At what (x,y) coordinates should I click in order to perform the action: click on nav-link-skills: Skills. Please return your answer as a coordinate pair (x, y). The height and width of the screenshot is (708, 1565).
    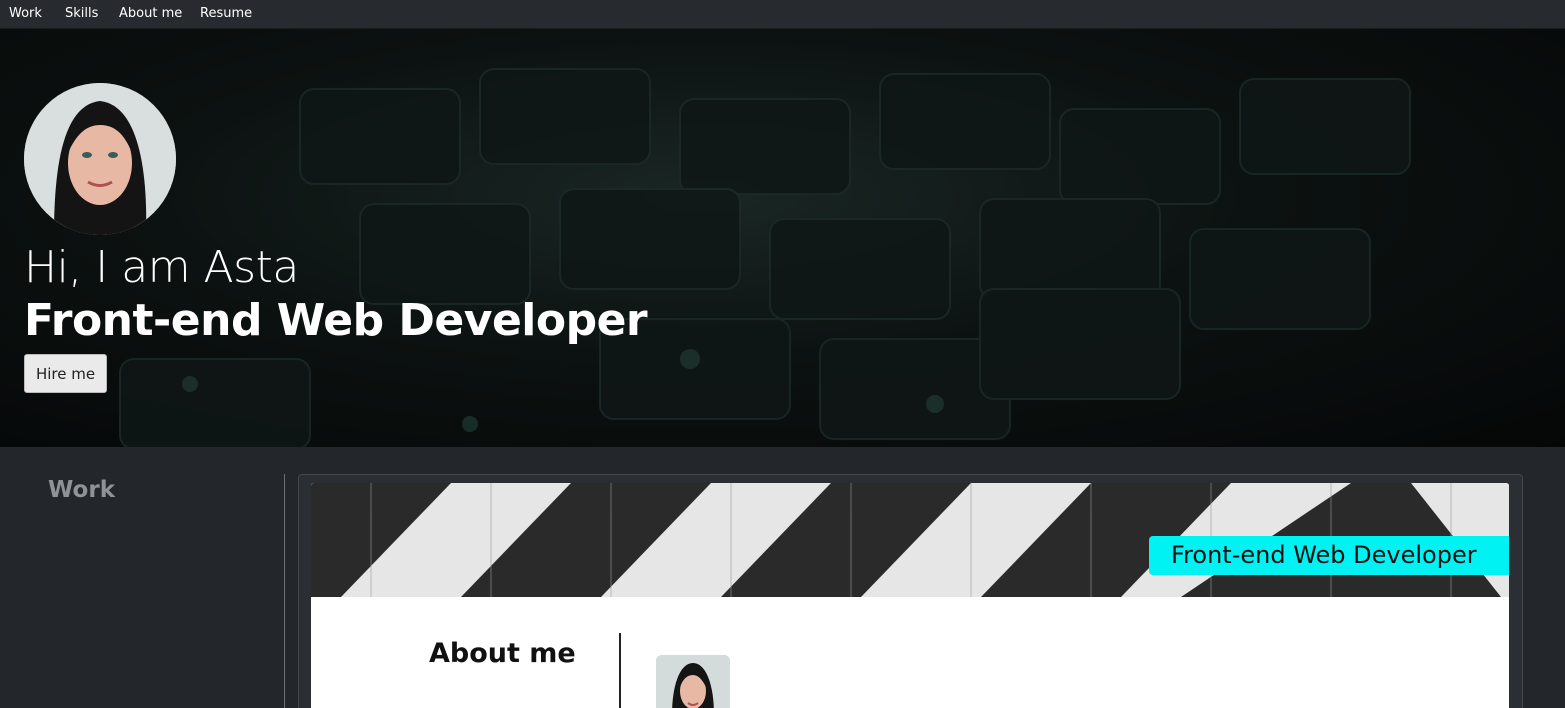
    Looking at the image, I should click on (81, 13).